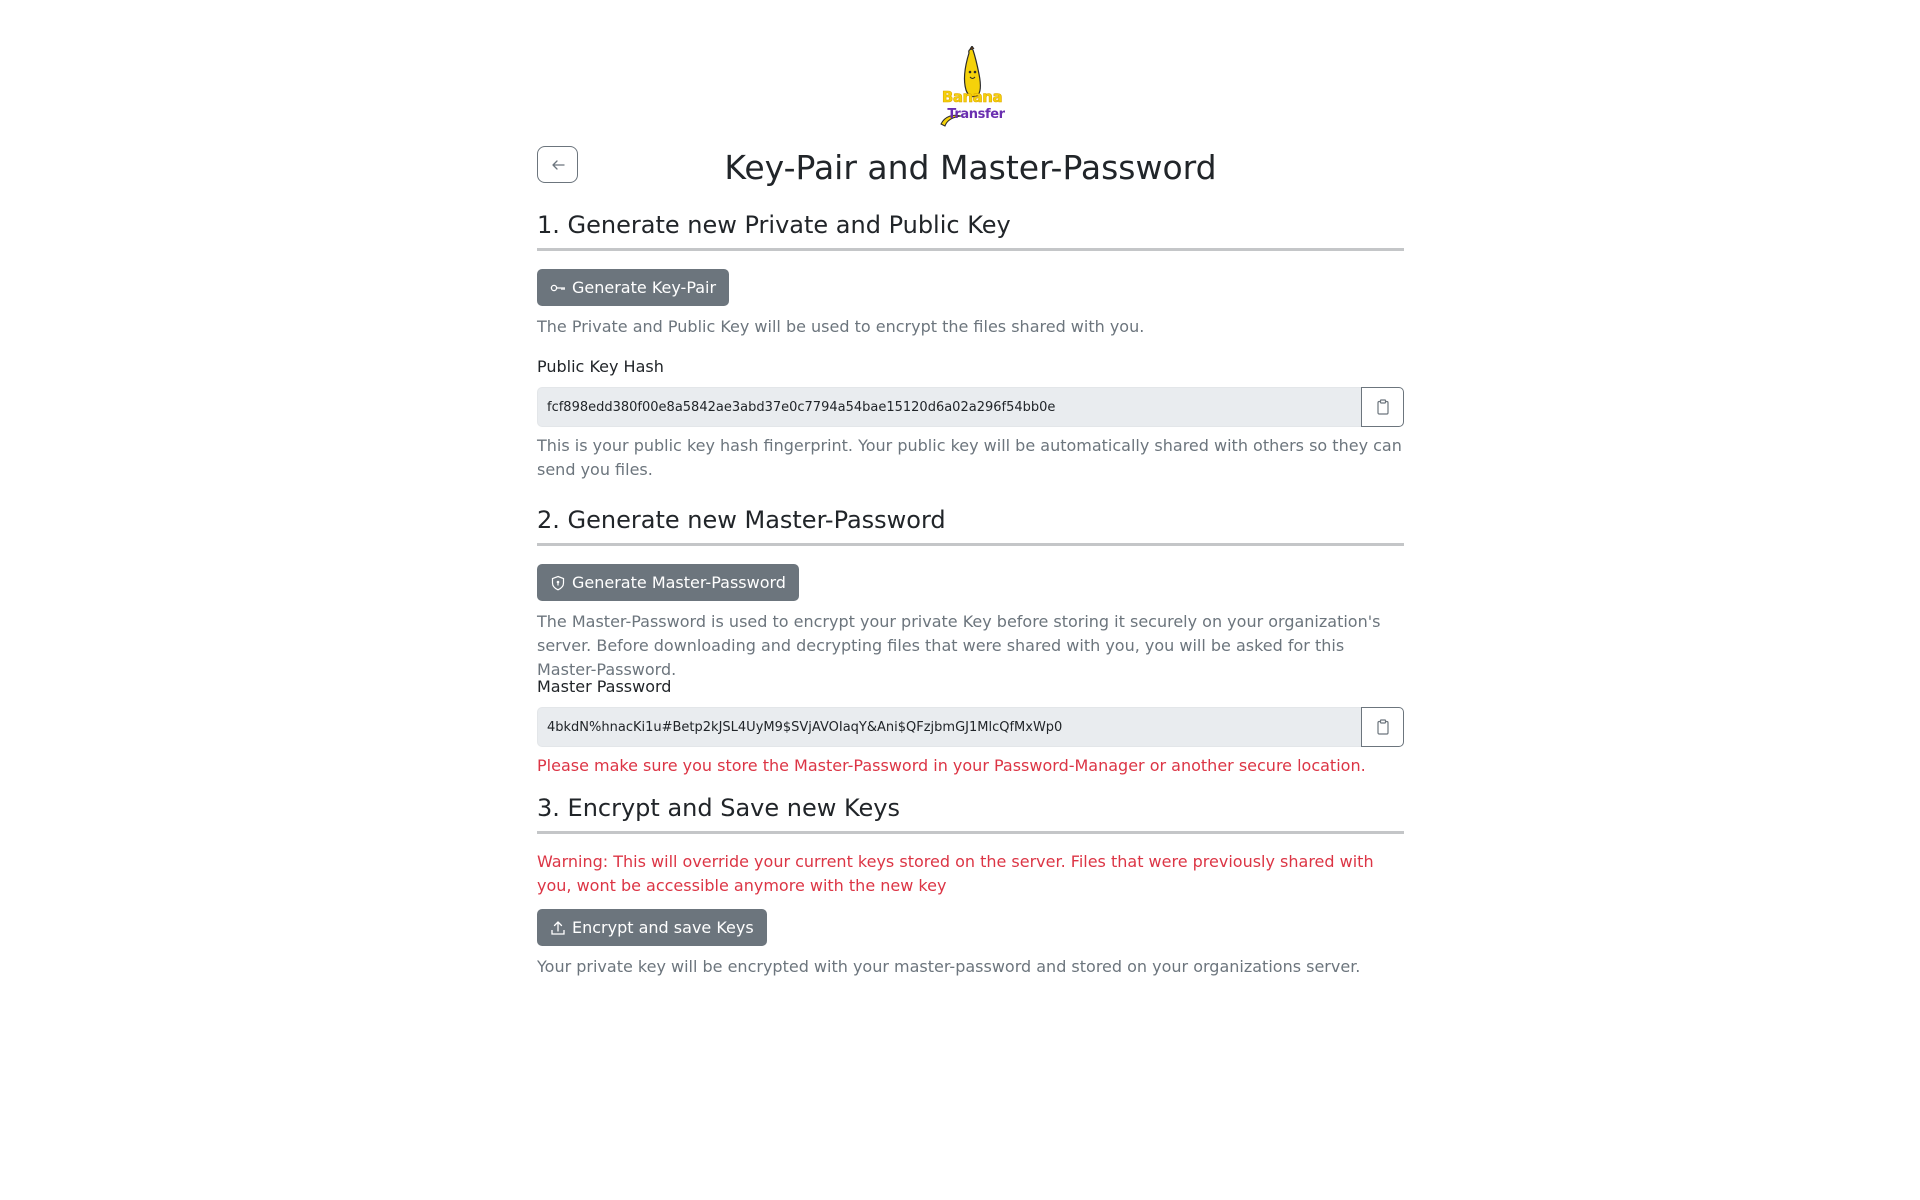 Image resolution: width=1920 pixels, height=1200 pixels. I want to click on section-2-heading: 2. Generate new Master-Password, so click(970, 524).